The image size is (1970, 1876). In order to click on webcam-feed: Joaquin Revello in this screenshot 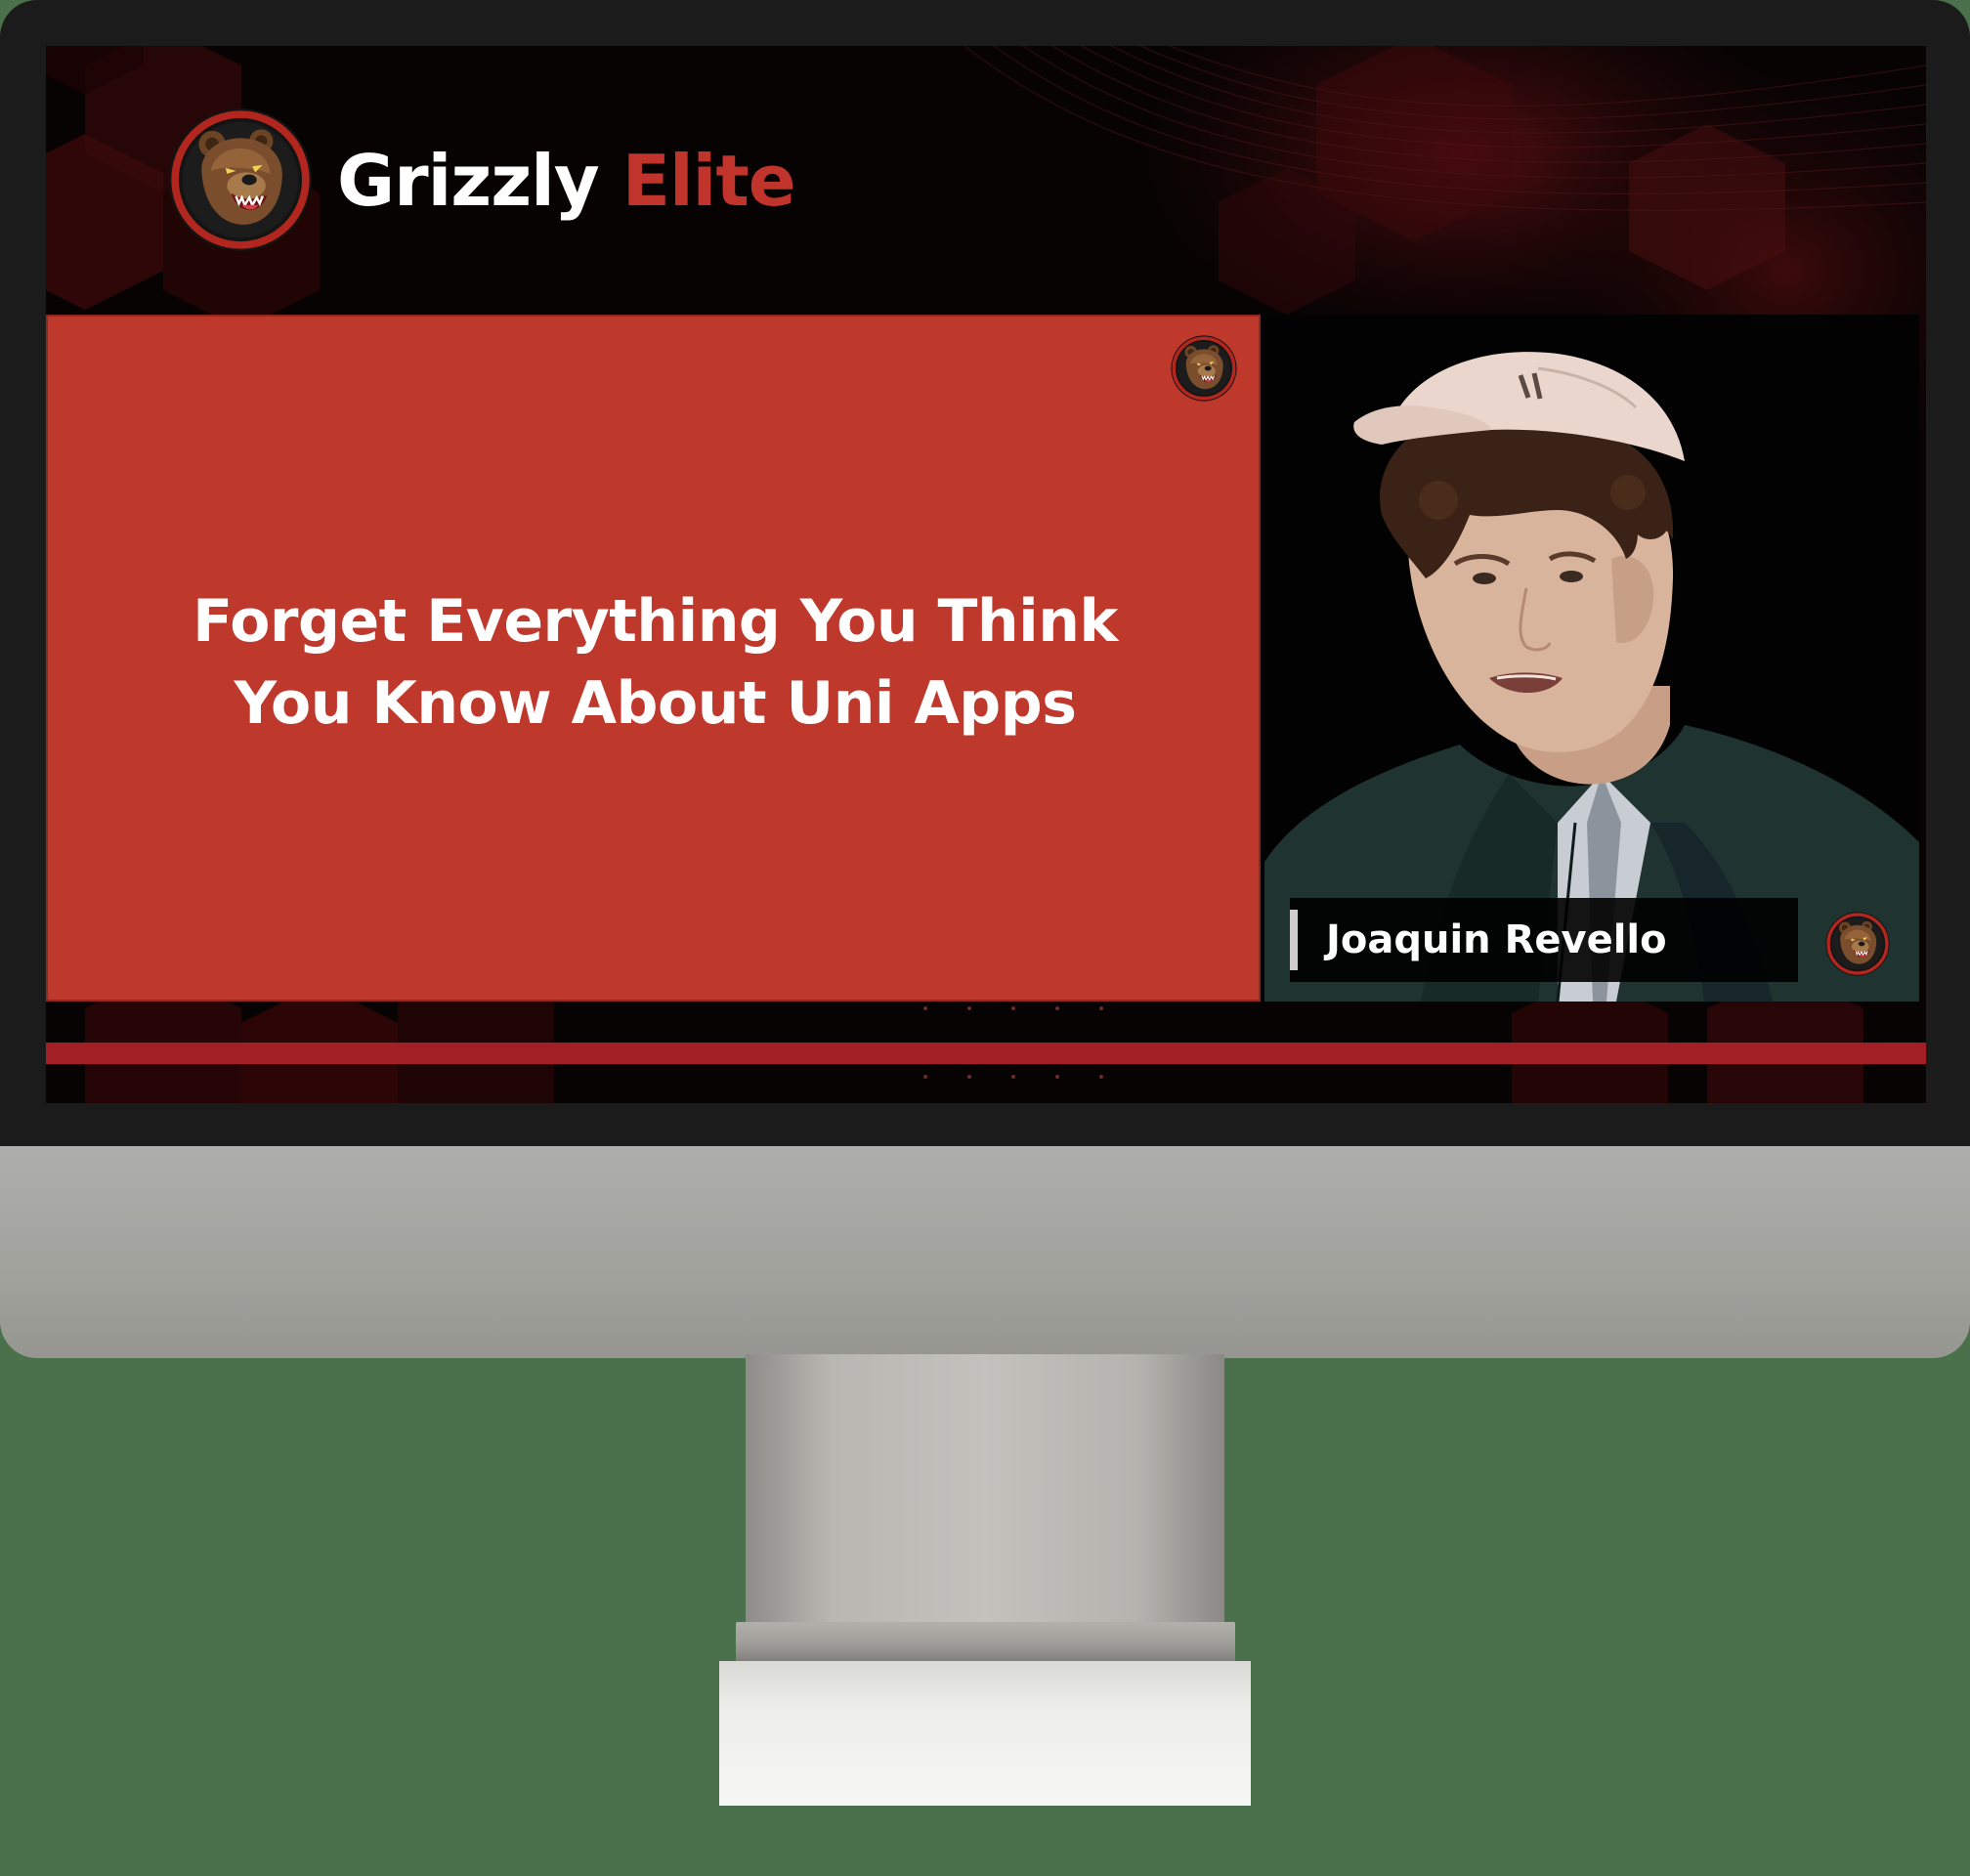, I will do `click(1591, 658)`.